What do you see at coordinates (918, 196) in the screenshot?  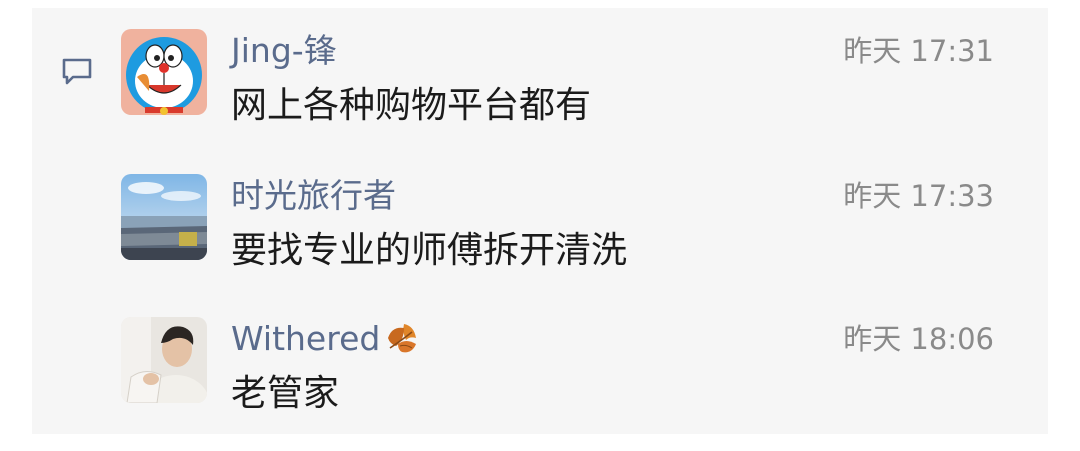 I see `comment-time: 昨天 17:33` at bounding box center [918, 196].